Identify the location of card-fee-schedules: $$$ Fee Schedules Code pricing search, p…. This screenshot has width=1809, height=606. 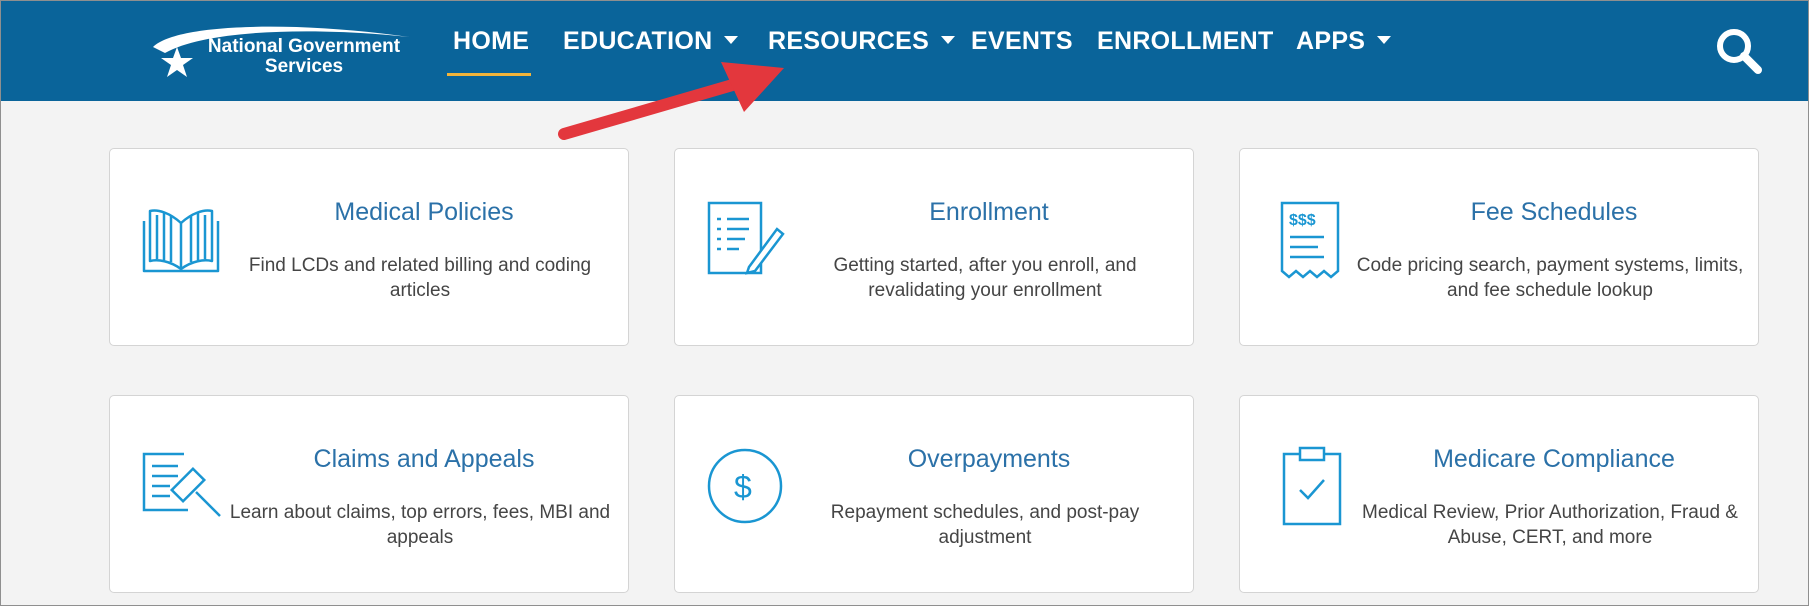
(1499, 247).